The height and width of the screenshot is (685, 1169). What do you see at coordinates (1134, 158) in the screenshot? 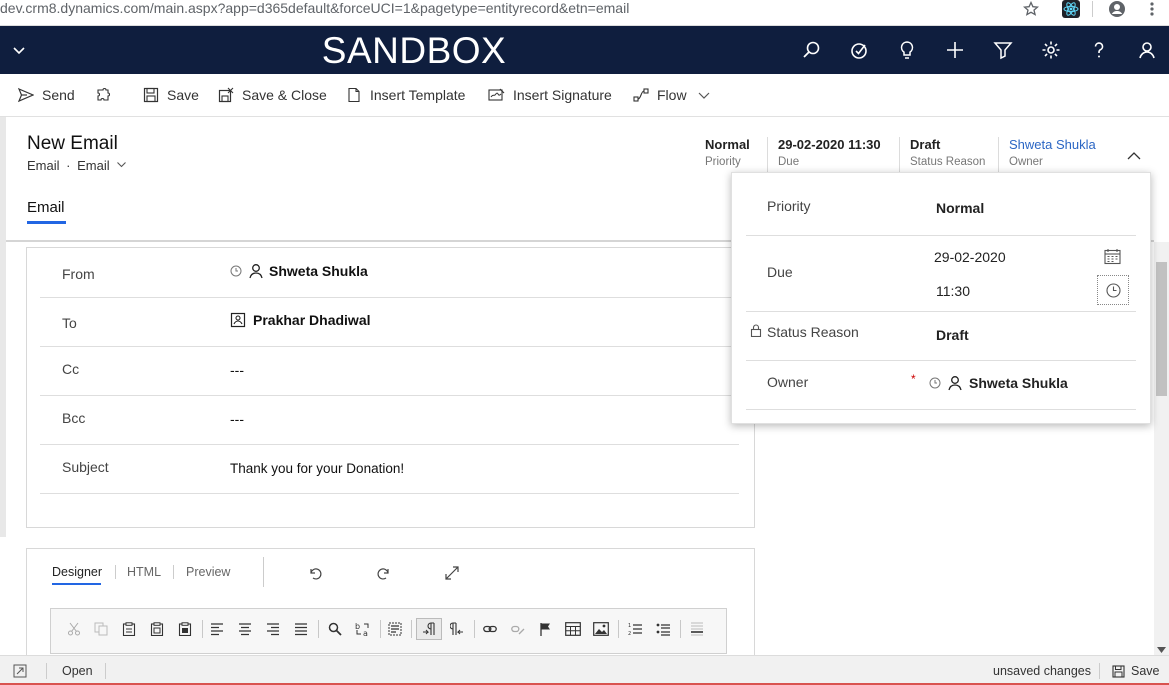
I see `header-collapse-chevron-up-icon` at bounding box center [1134, 158].